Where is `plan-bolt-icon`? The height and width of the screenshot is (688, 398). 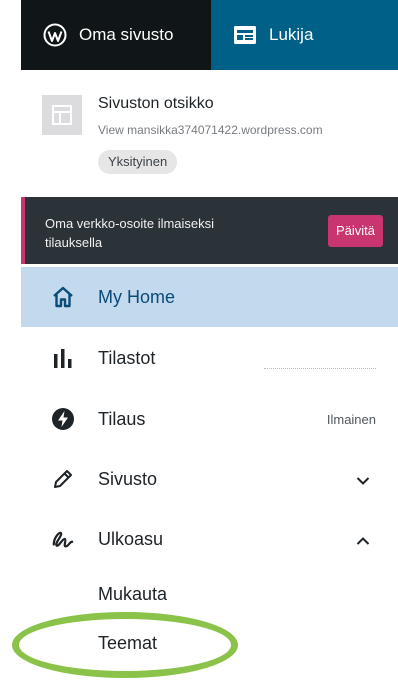 plan-bolt-icon is located at coordinates (63, 419).